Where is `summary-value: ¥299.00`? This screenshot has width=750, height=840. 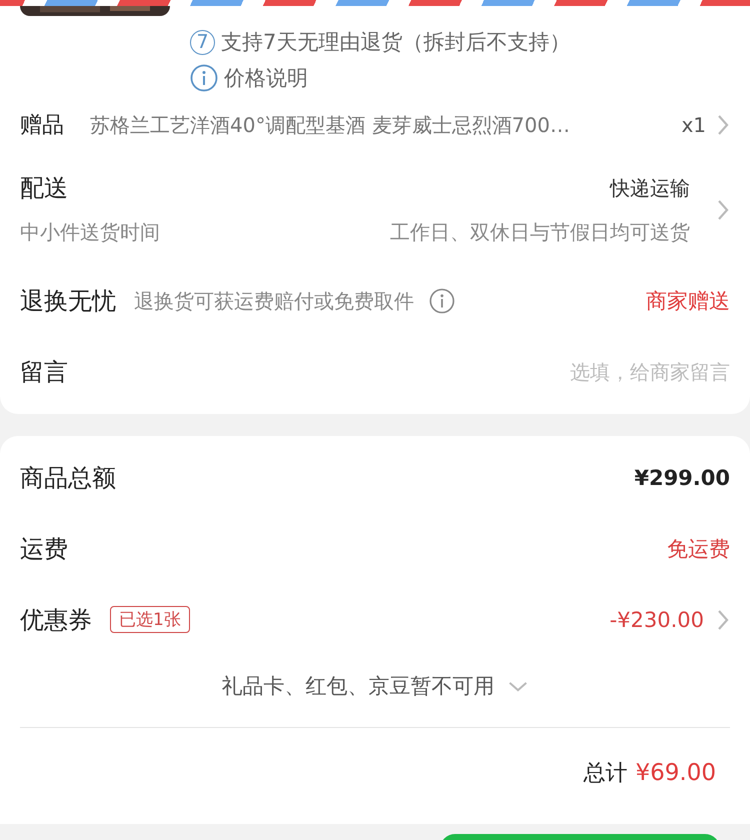 summary-value: ¥299.00 is located at coordinates (682, 478).